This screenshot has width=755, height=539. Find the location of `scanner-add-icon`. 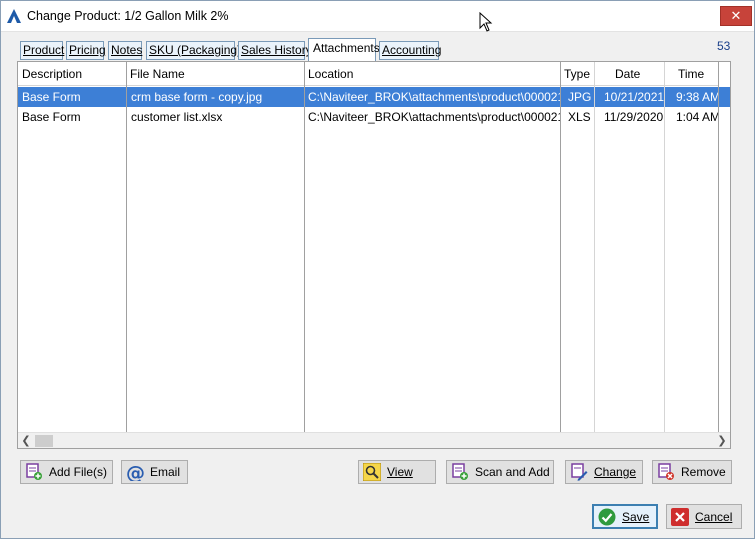

scanner-add-icon is located at coordinates (460, 471).